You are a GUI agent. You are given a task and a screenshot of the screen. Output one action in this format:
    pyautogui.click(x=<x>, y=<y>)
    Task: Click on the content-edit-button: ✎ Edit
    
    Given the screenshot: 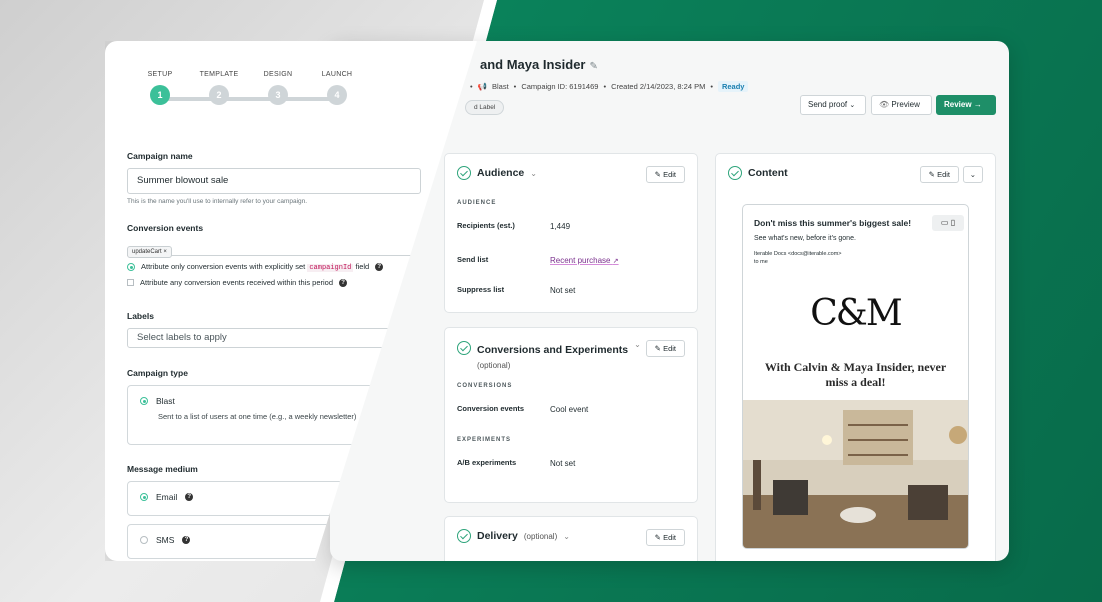 What is the action you would take?
    pyautogui.click(x=939, y=174)
    